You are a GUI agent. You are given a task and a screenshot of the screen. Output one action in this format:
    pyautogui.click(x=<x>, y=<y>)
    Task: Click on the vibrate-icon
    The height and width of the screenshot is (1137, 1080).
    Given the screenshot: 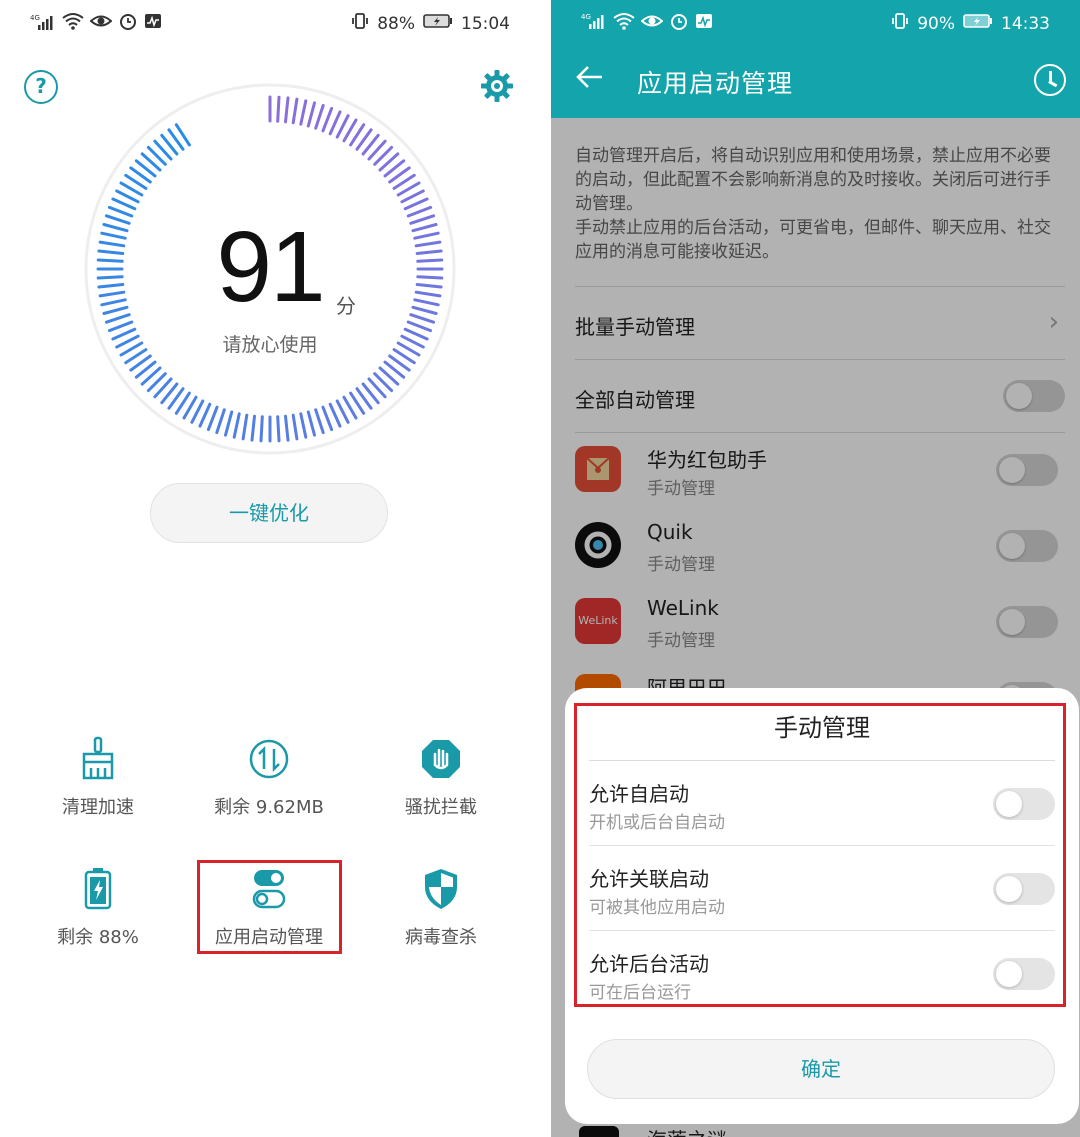 What is the action you would take?
    pyautogui.click(x=900, y=23)
    